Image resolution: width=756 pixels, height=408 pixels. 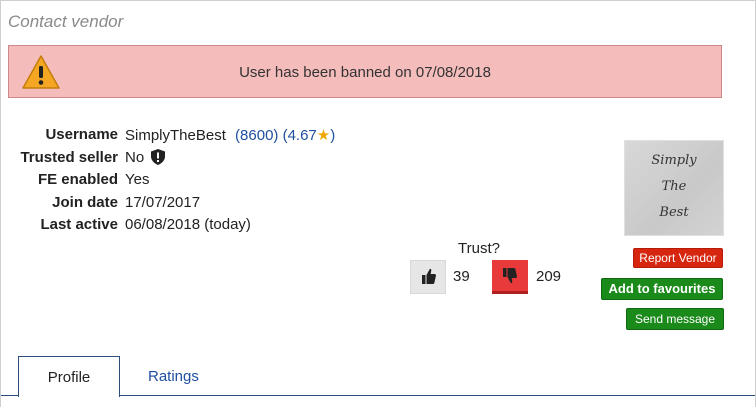 I want to click on star-icon: ★, so click(x=323, y=135).